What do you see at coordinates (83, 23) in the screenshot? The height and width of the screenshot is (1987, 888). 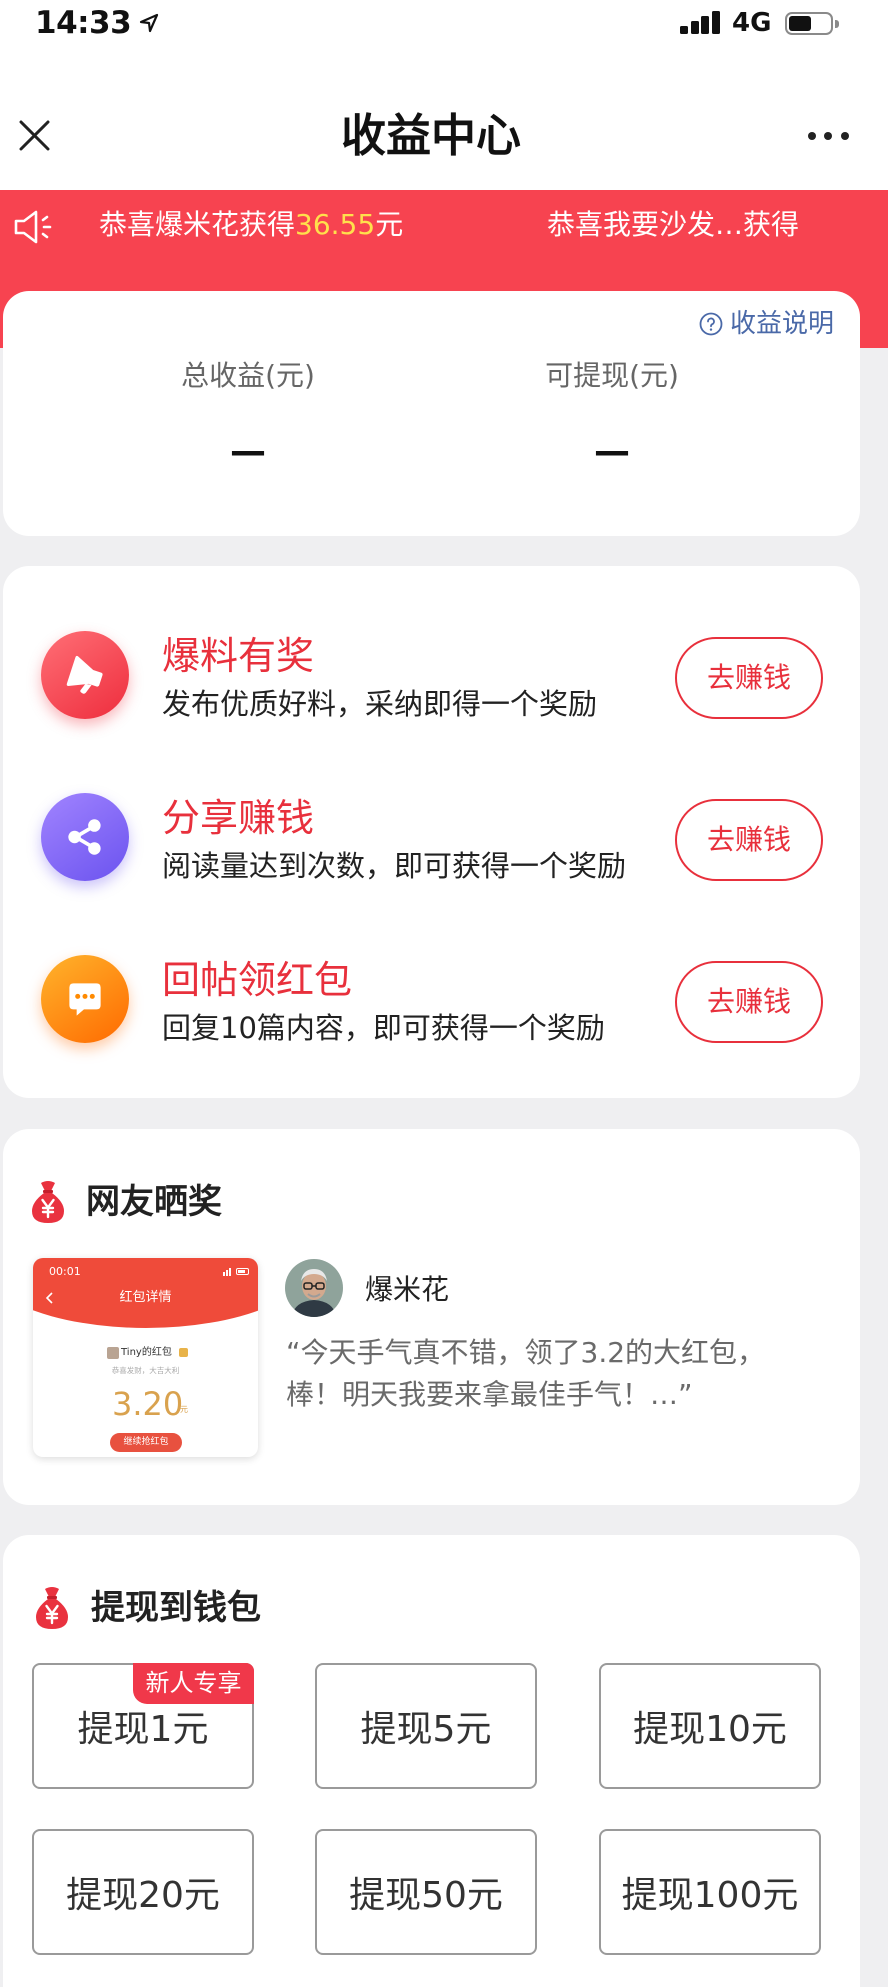 I see `status-time: 14:33` at bounding box center [83, 23].